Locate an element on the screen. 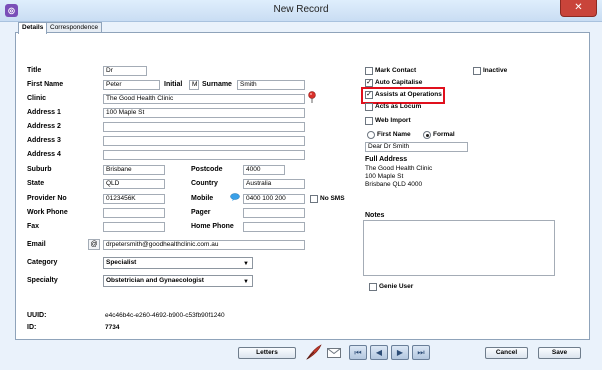  specialty-select: Obstetrician and Gynaecologist ▼ is located at coordinates (178, 281).